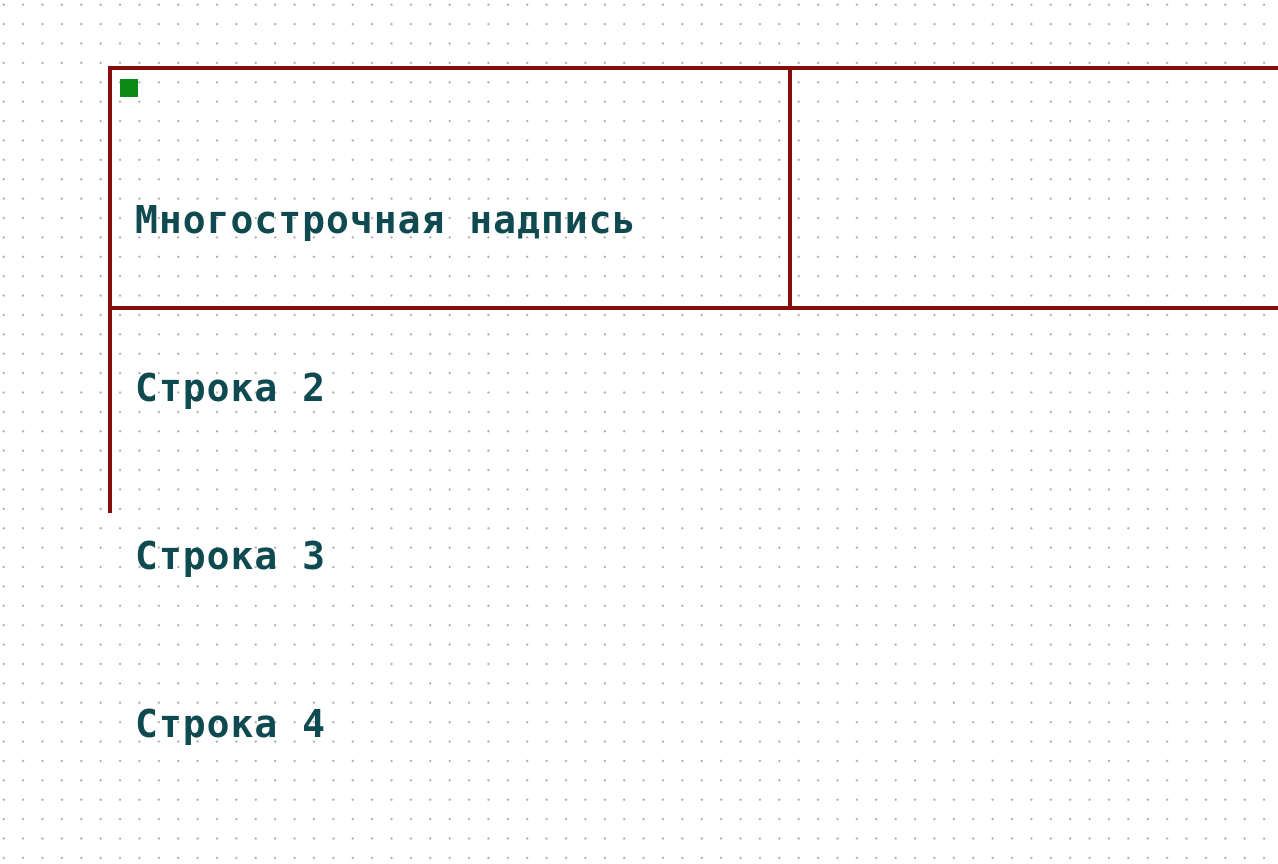 The width and height of the screenshot is (1278, 864). I want to click on text-line-4: Строка 4, so click(231, 724).